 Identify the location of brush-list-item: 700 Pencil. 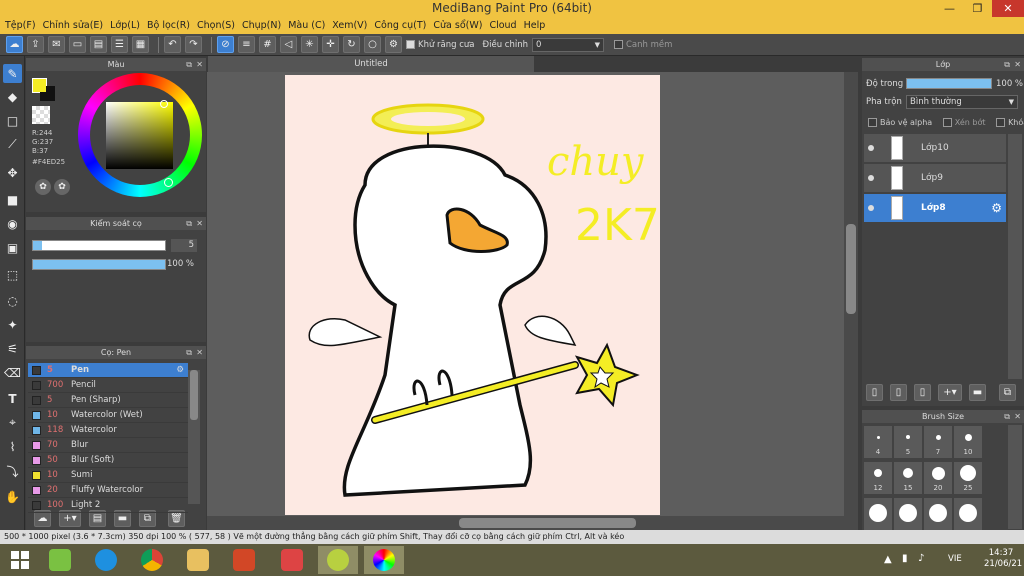
(108, 385).